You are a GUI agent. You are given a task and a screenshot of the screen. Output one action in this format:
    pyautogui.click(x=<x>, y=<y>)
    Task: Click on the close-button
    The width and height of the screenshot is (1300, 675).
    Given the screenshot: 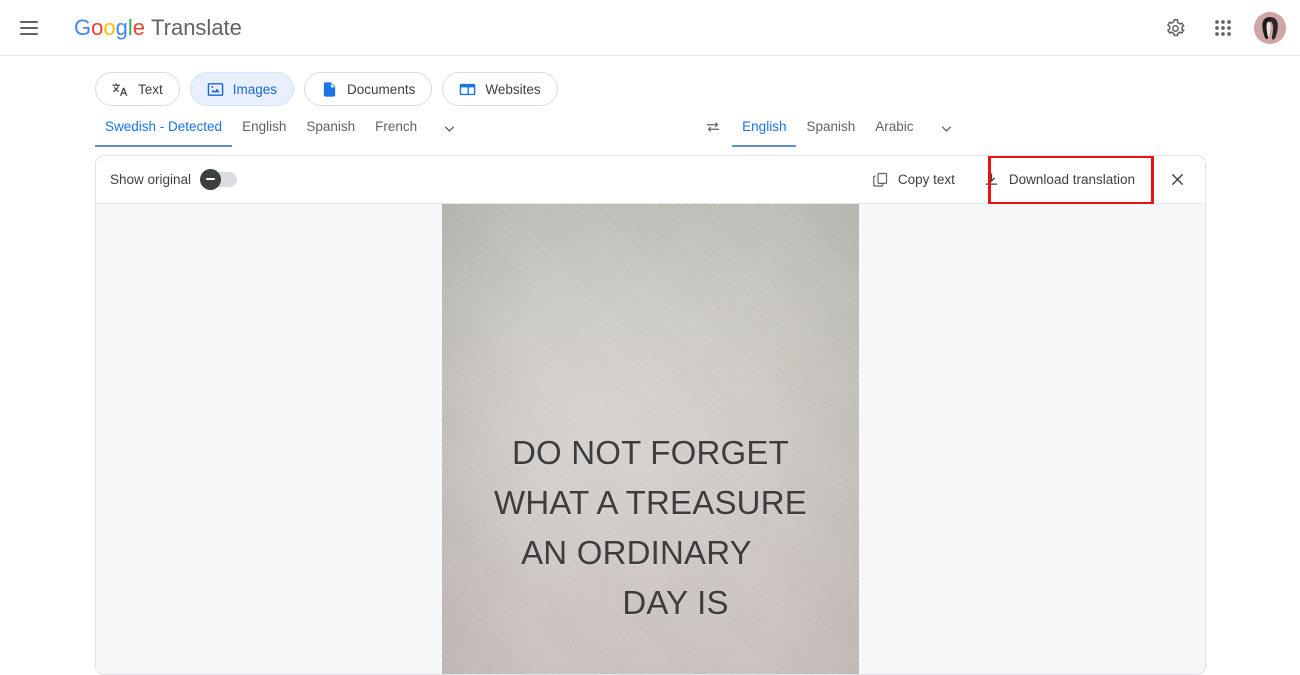 What is the action you would take?
    pyautogui.click(x=1177, y=179)
    